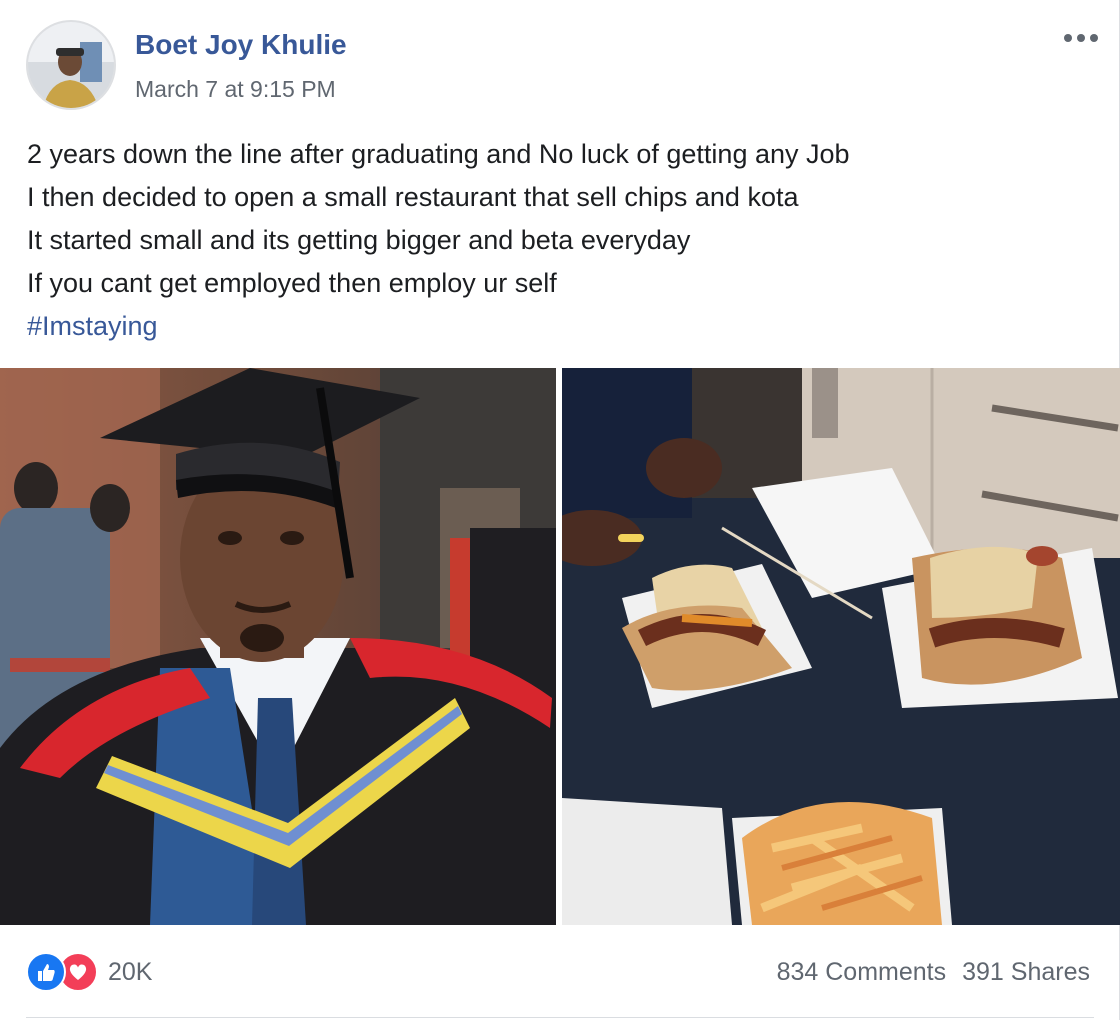 This screenshot has height=1020, width=1120. Describe the element at coordinates (241, 45) in the screenshot. I see `author-name: Boet Joy Khulie` at that location.